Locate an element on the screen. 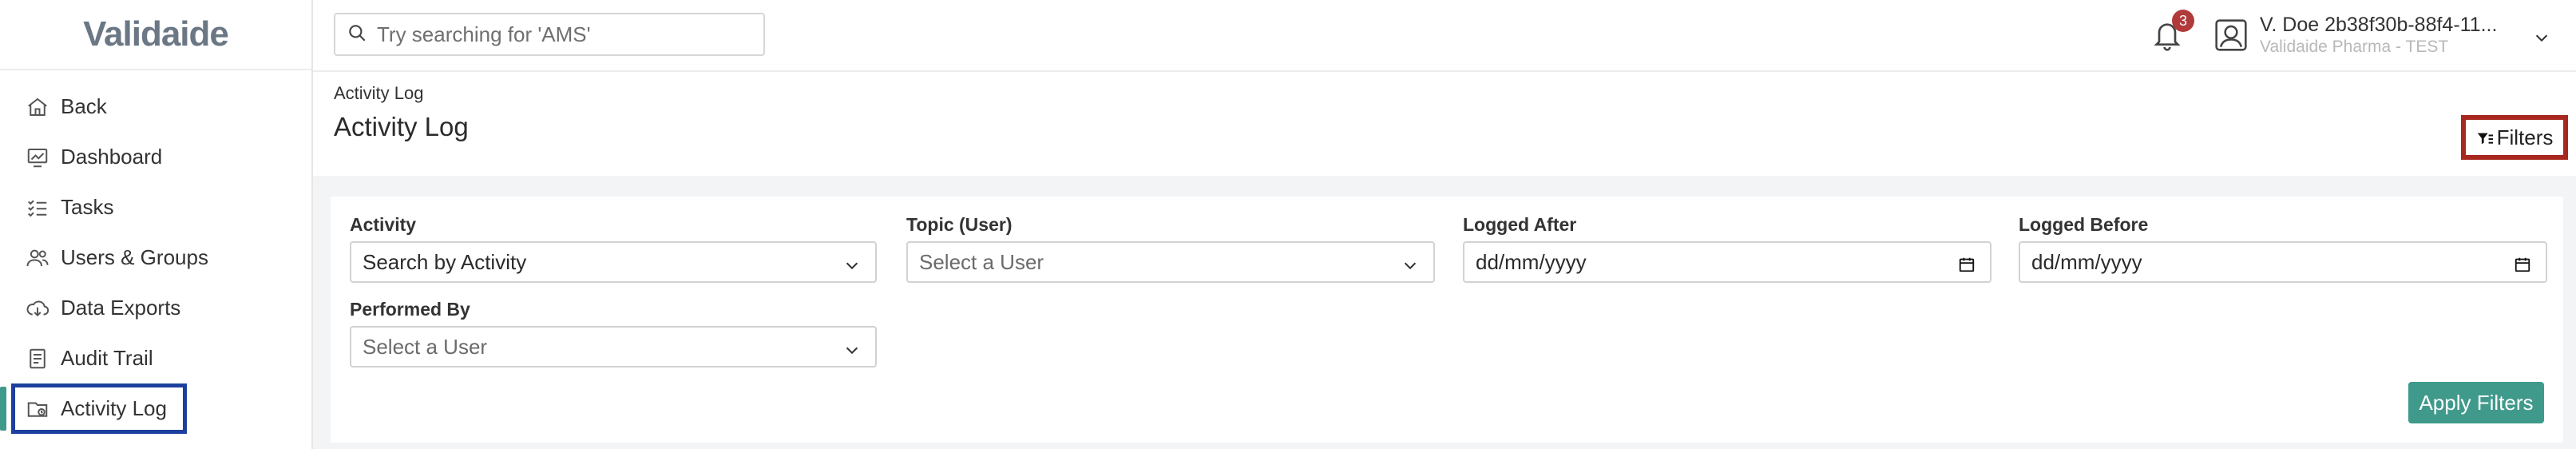 The width and height of the screenshot is (2576, 449). sidebar-item-label: Users & Groups is located at coordinates (134, 257).